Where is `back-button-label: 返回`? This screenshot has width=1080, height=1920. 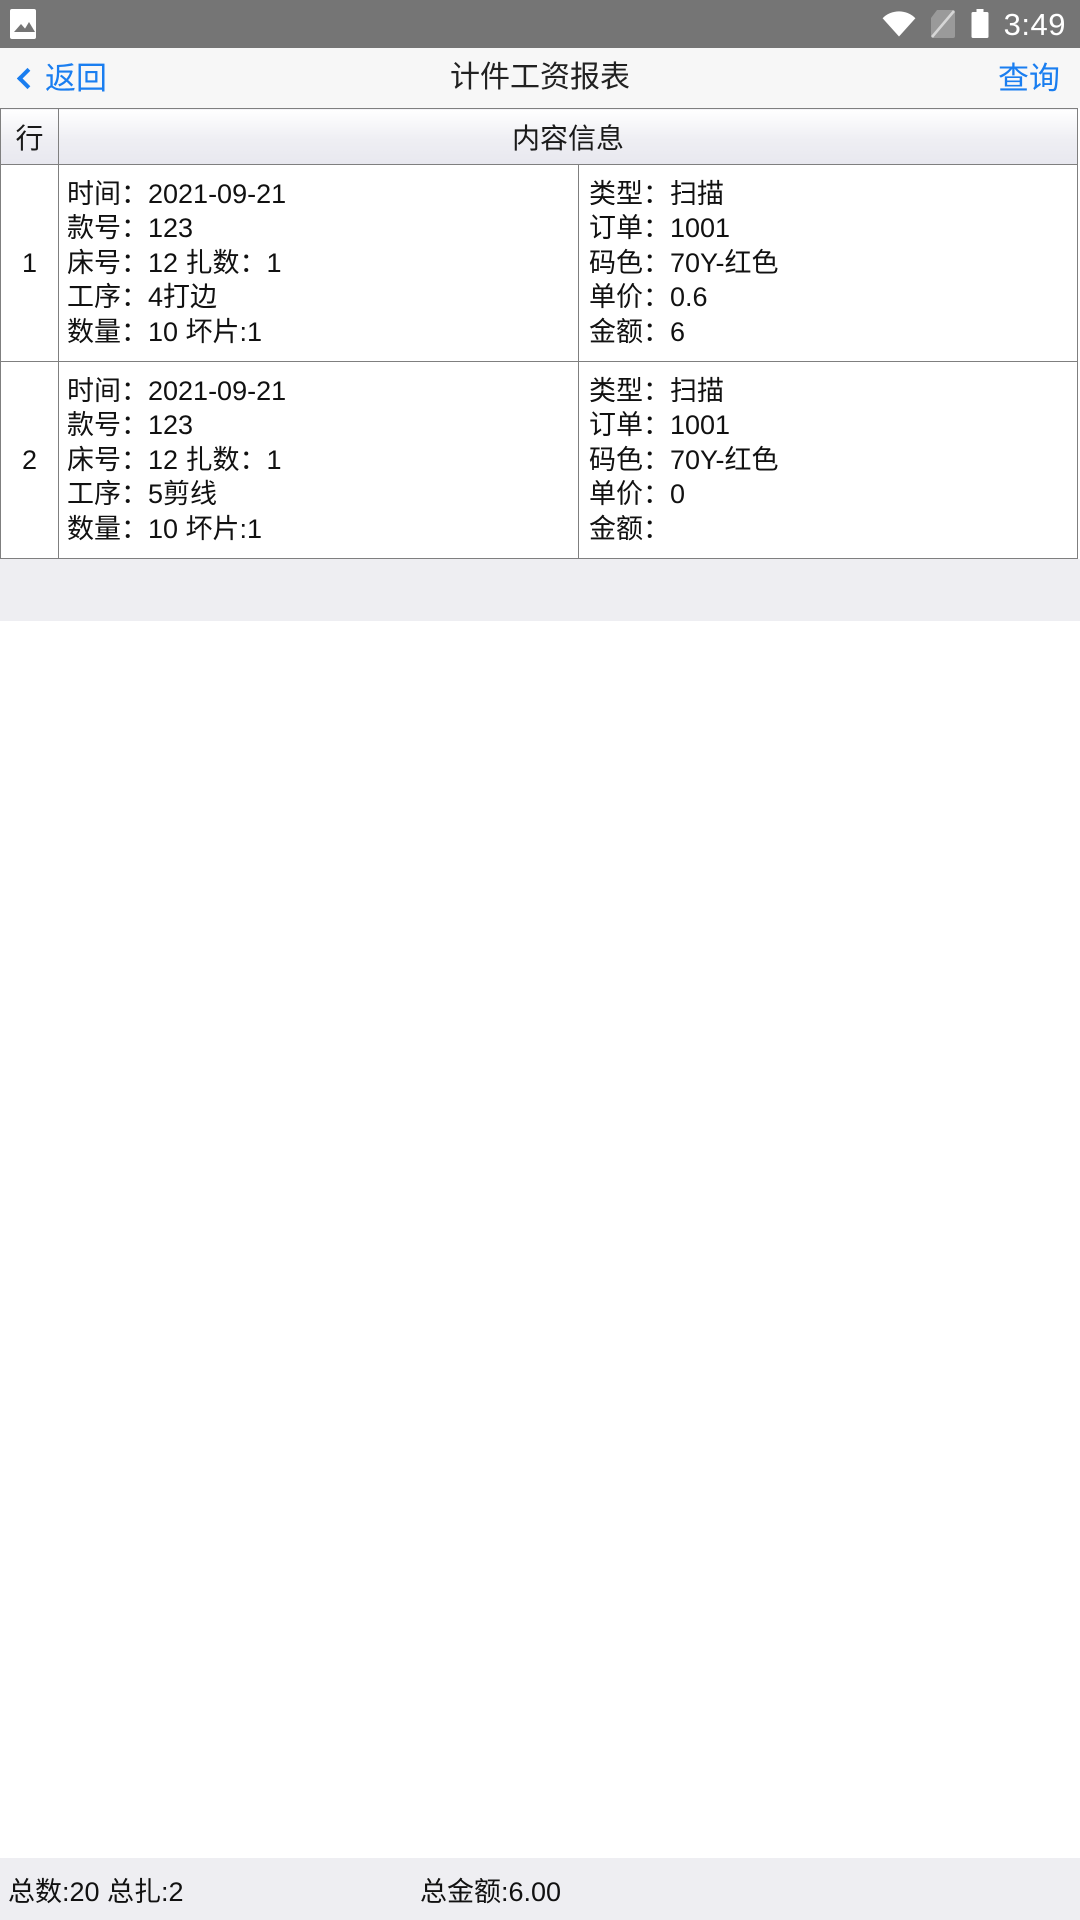 back-button-label: 返回 is located at coordinates (76, 78).